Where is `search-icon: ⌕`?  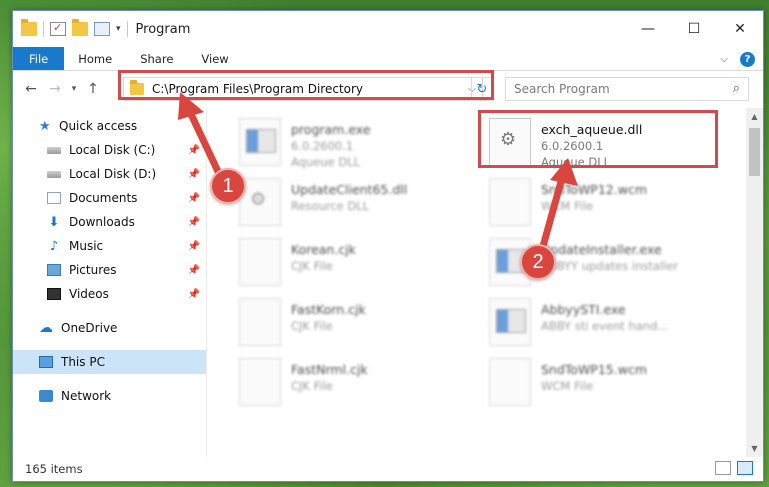 search-icon: ⌕ is located at coordinates (736, 88).